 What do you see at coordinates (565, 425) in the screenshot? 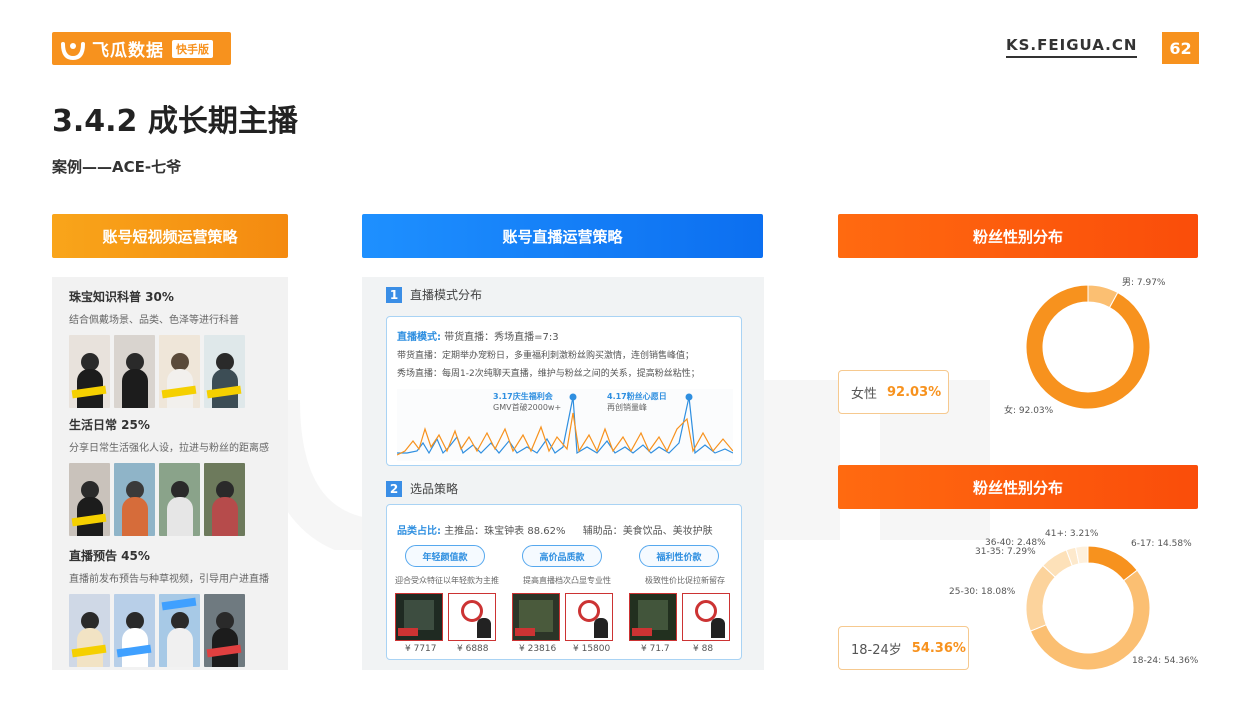
I see `live-trend-chart: 3.17庆生福利会 GMV首破2000w+ 4.17粉丝心愿日 再创销量峰` at bounding box center [565, 425].